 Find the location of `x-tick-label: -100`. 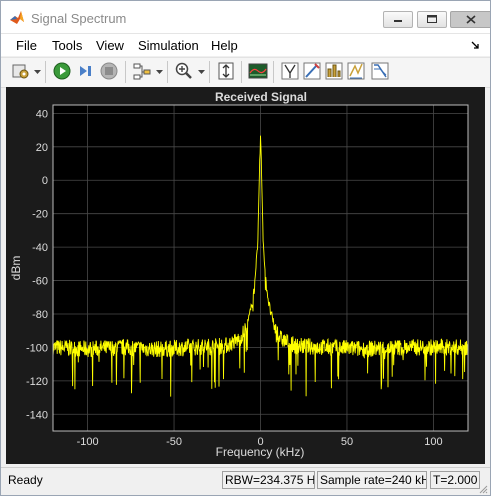

x-tick-label: -100 is located at coordinates (88, 442).